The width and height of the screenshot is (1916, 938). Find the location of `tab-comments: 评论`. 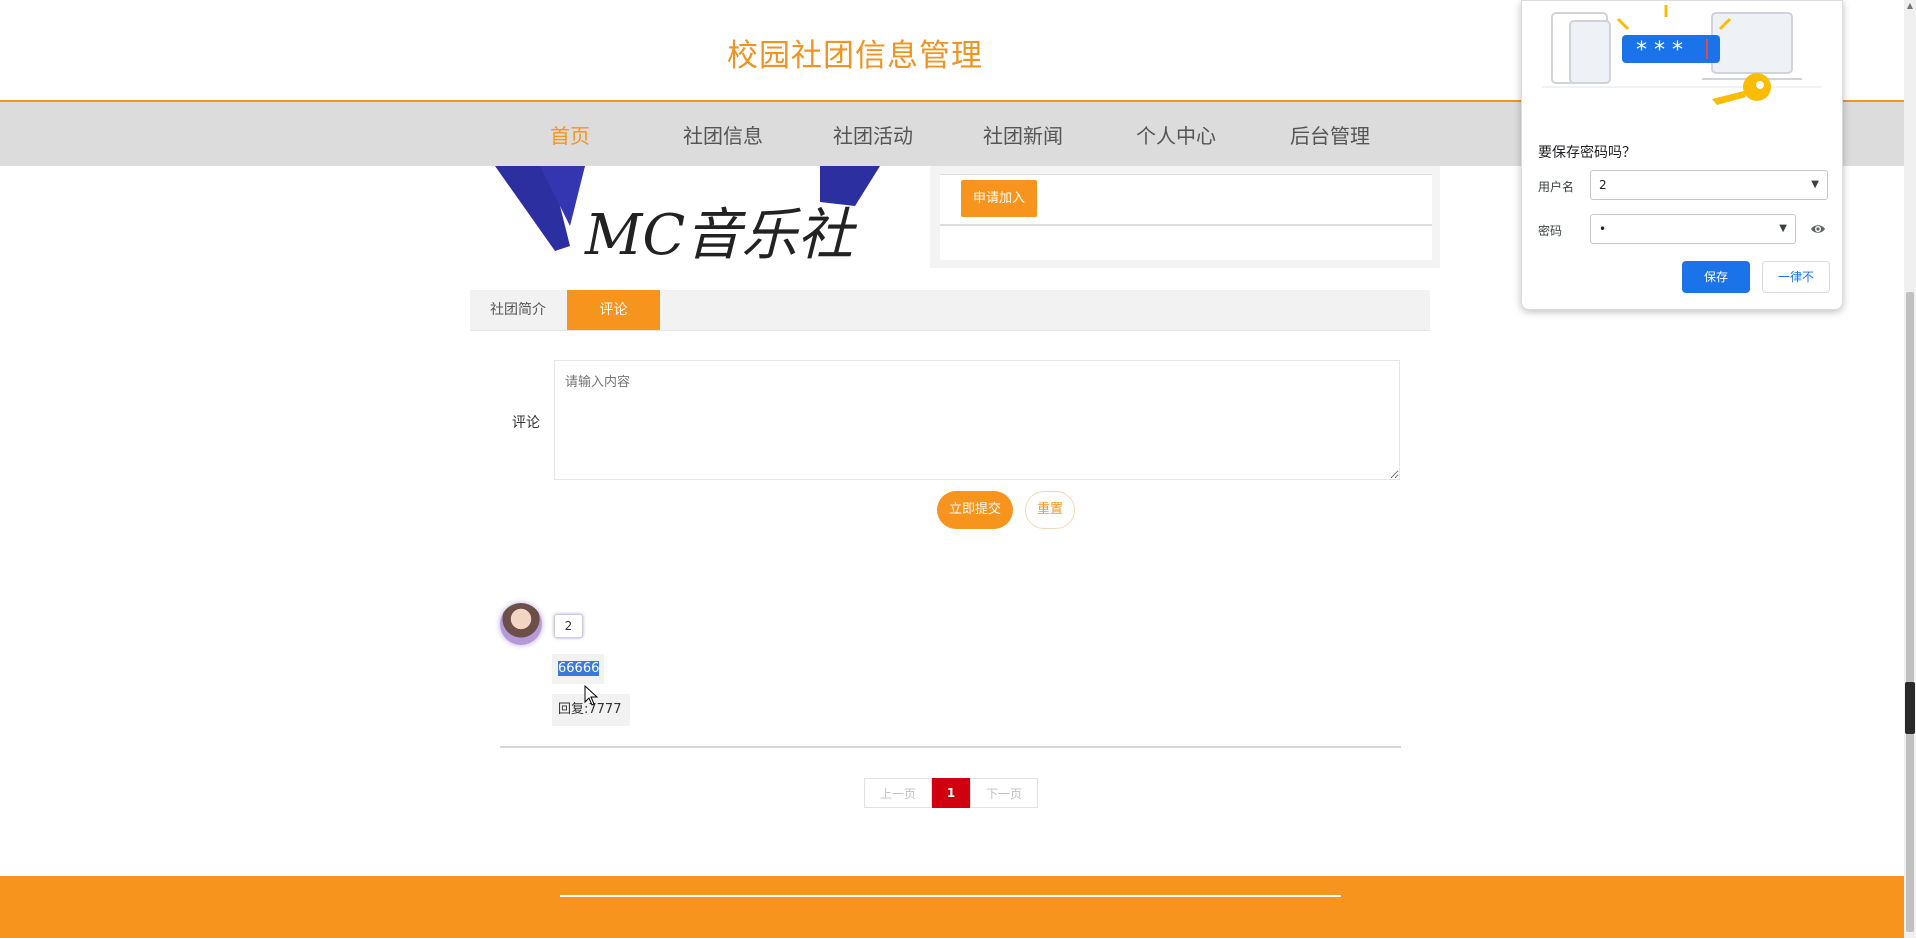

tab-comments: 评论 is located at coordinates (613, 310).